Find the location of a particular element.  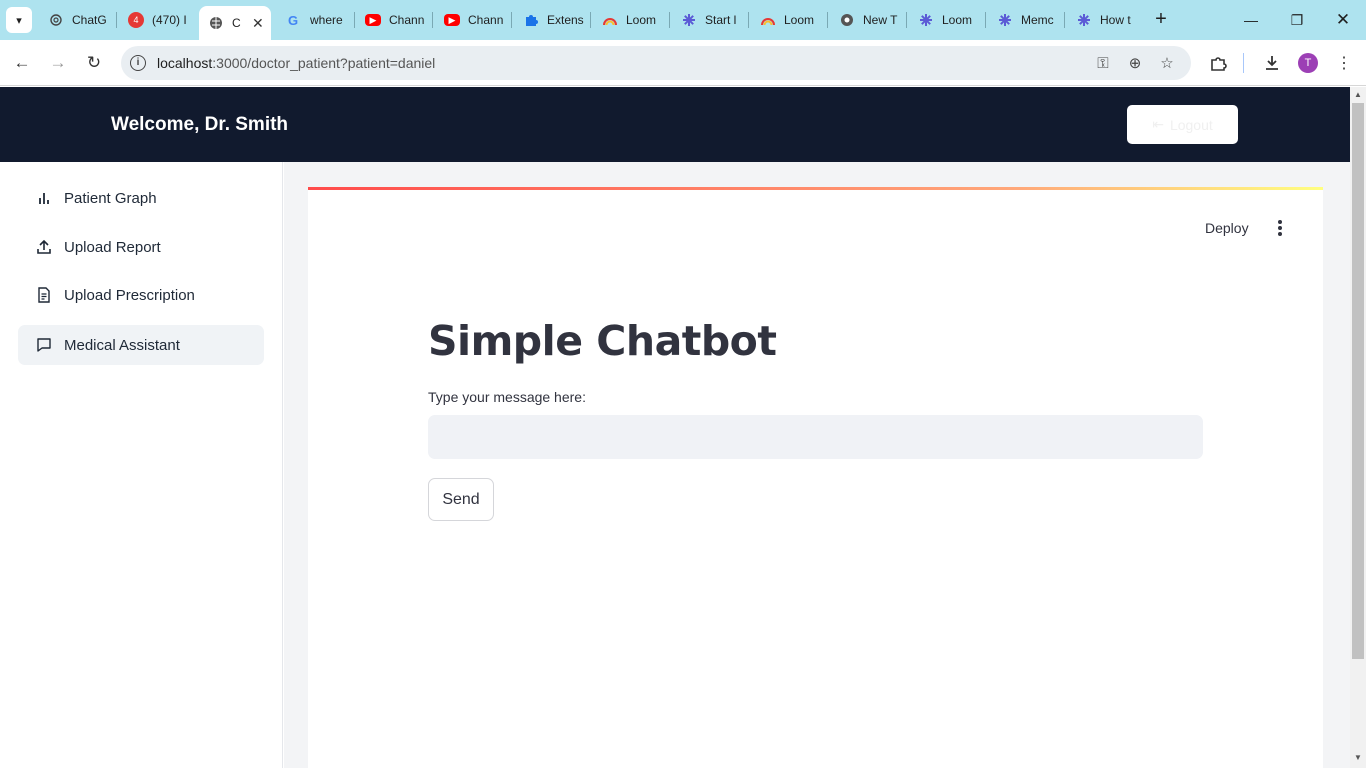

page-scrollbar: ▲ ▼ is located at coordinates (1358, 427).